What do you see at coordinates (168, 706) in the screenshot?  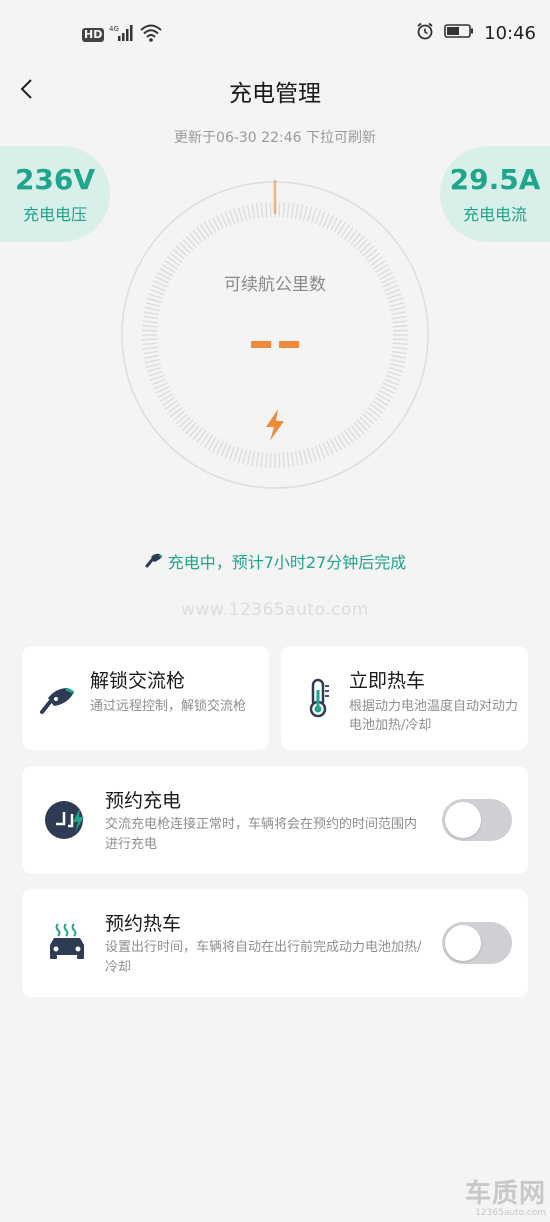 I see `unlock-charger-desc: 通过远程控制，解锁交流枪` at bounding box center [168, 706].